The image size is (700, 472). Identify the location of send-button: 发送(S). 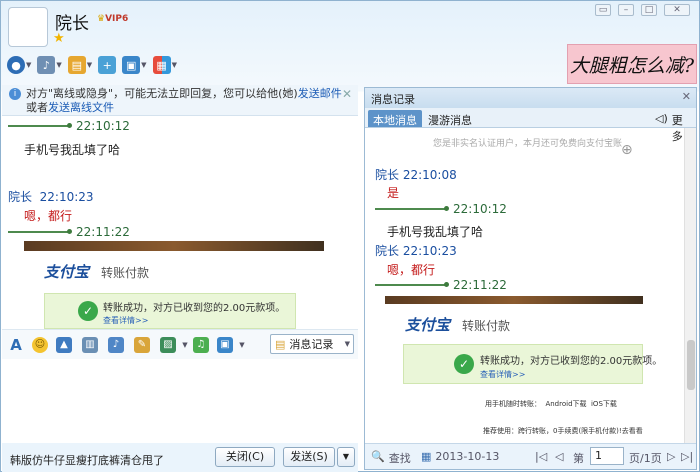
(309, 457).